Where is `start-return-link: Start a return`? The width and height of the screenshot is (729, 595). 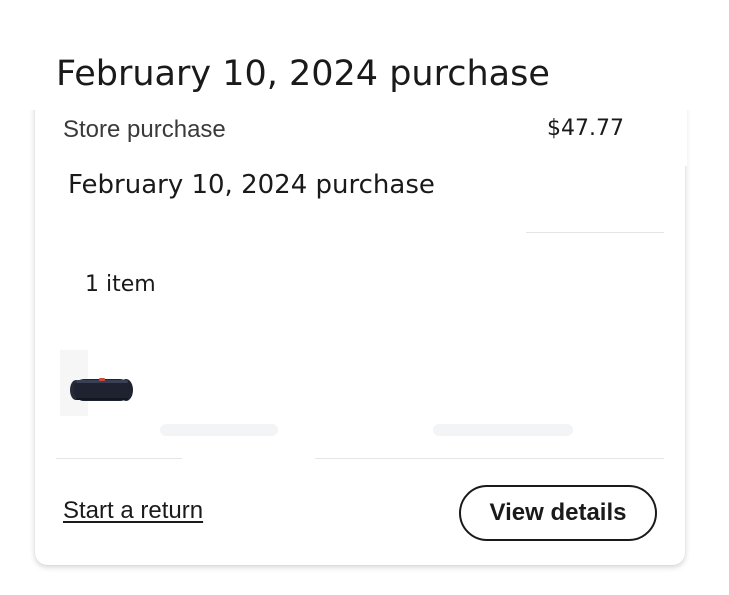 start-return-link: Start a return is located at coordinates (133, 511).